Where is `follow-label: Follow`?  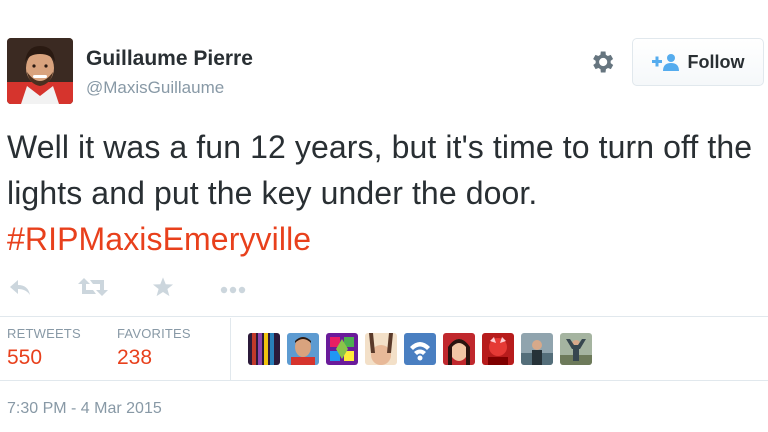
follow-label: Follow is located at coordinates (716, 61).